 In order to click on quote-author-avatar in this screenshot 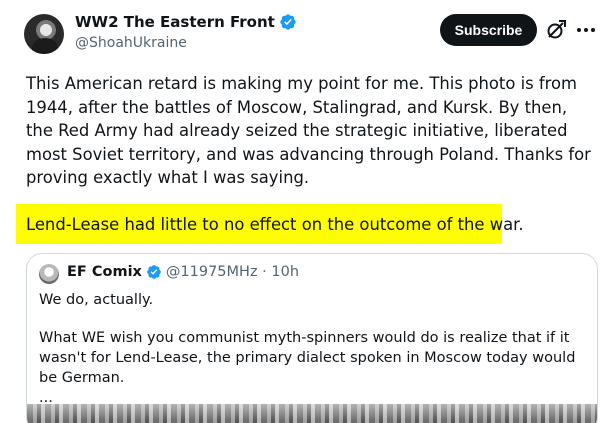, I will do `click(49, 274)`.